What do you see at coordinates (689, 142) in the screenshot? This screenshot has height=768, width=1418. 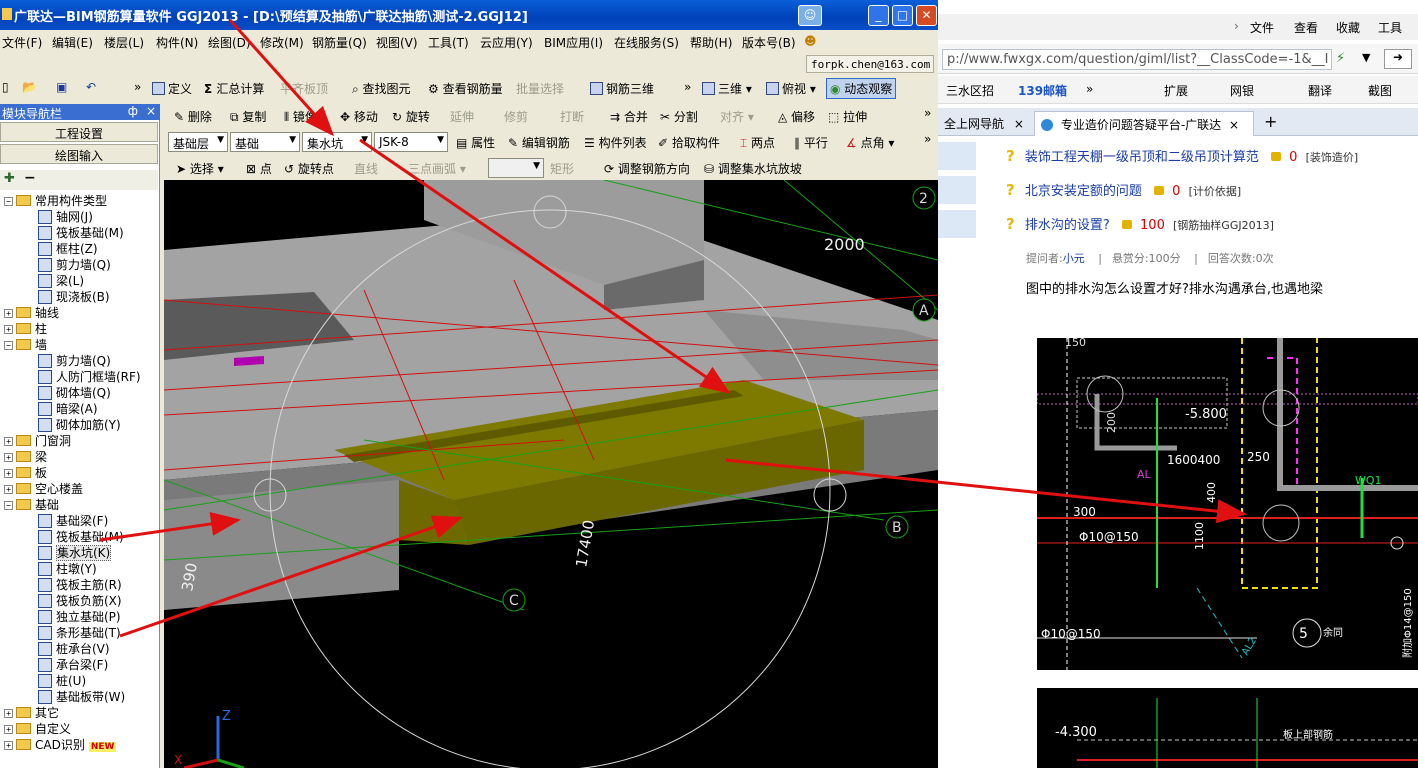 I see `pick-element-button: ✐ 拾取构件` at bounding box center [689, 142].